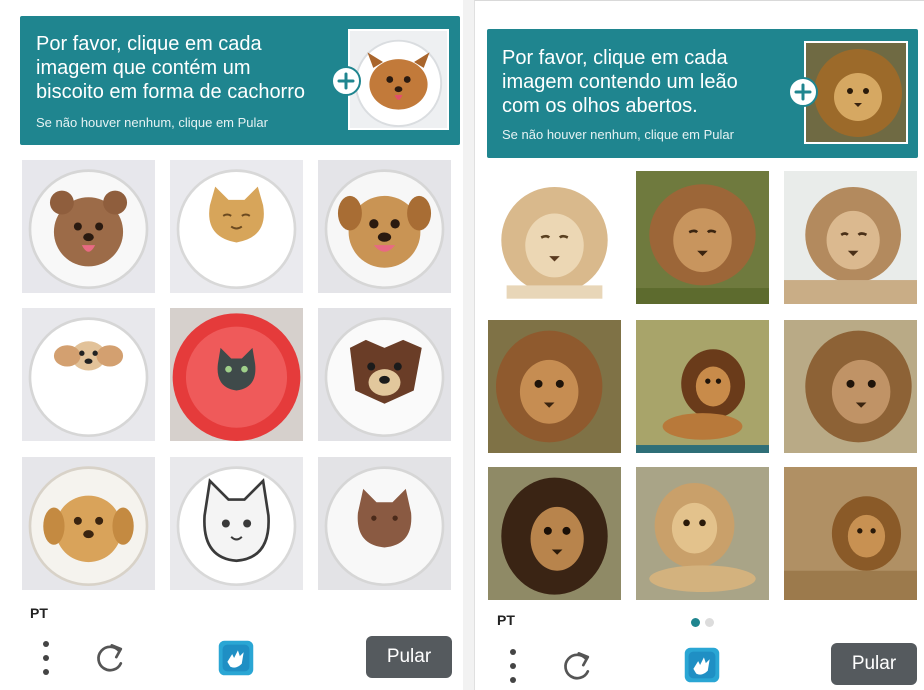 The image size is (924, 690). What do you see at coordinates (695, 622) in the screenshot?
I see `pagination-dot-active` at bounding box center [695, 622].